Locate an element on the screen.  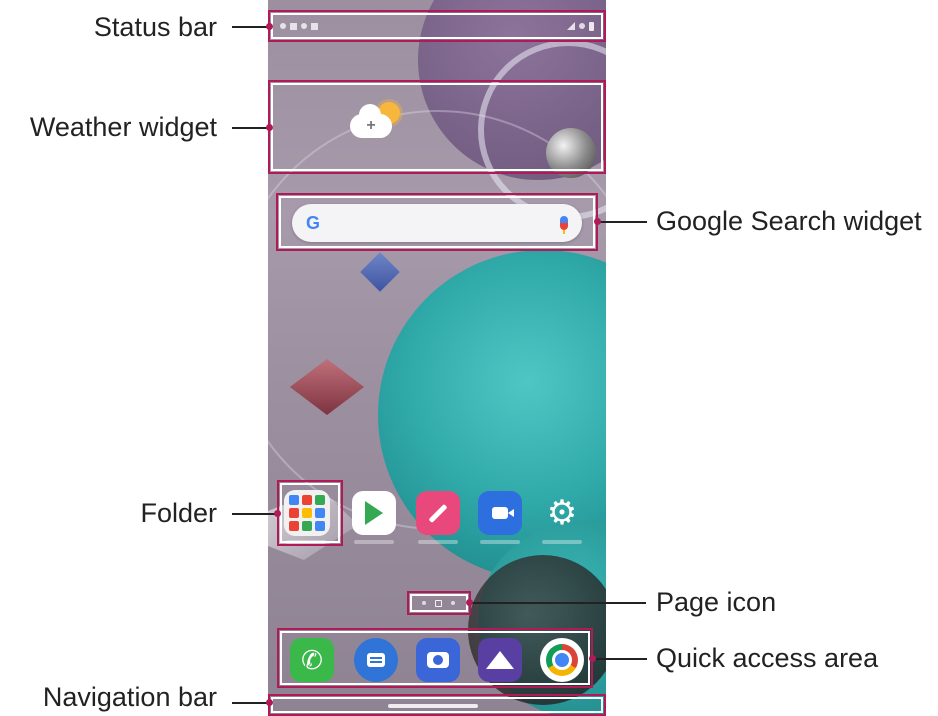
weather-widget-highlight is located at coordinates (437, 127).